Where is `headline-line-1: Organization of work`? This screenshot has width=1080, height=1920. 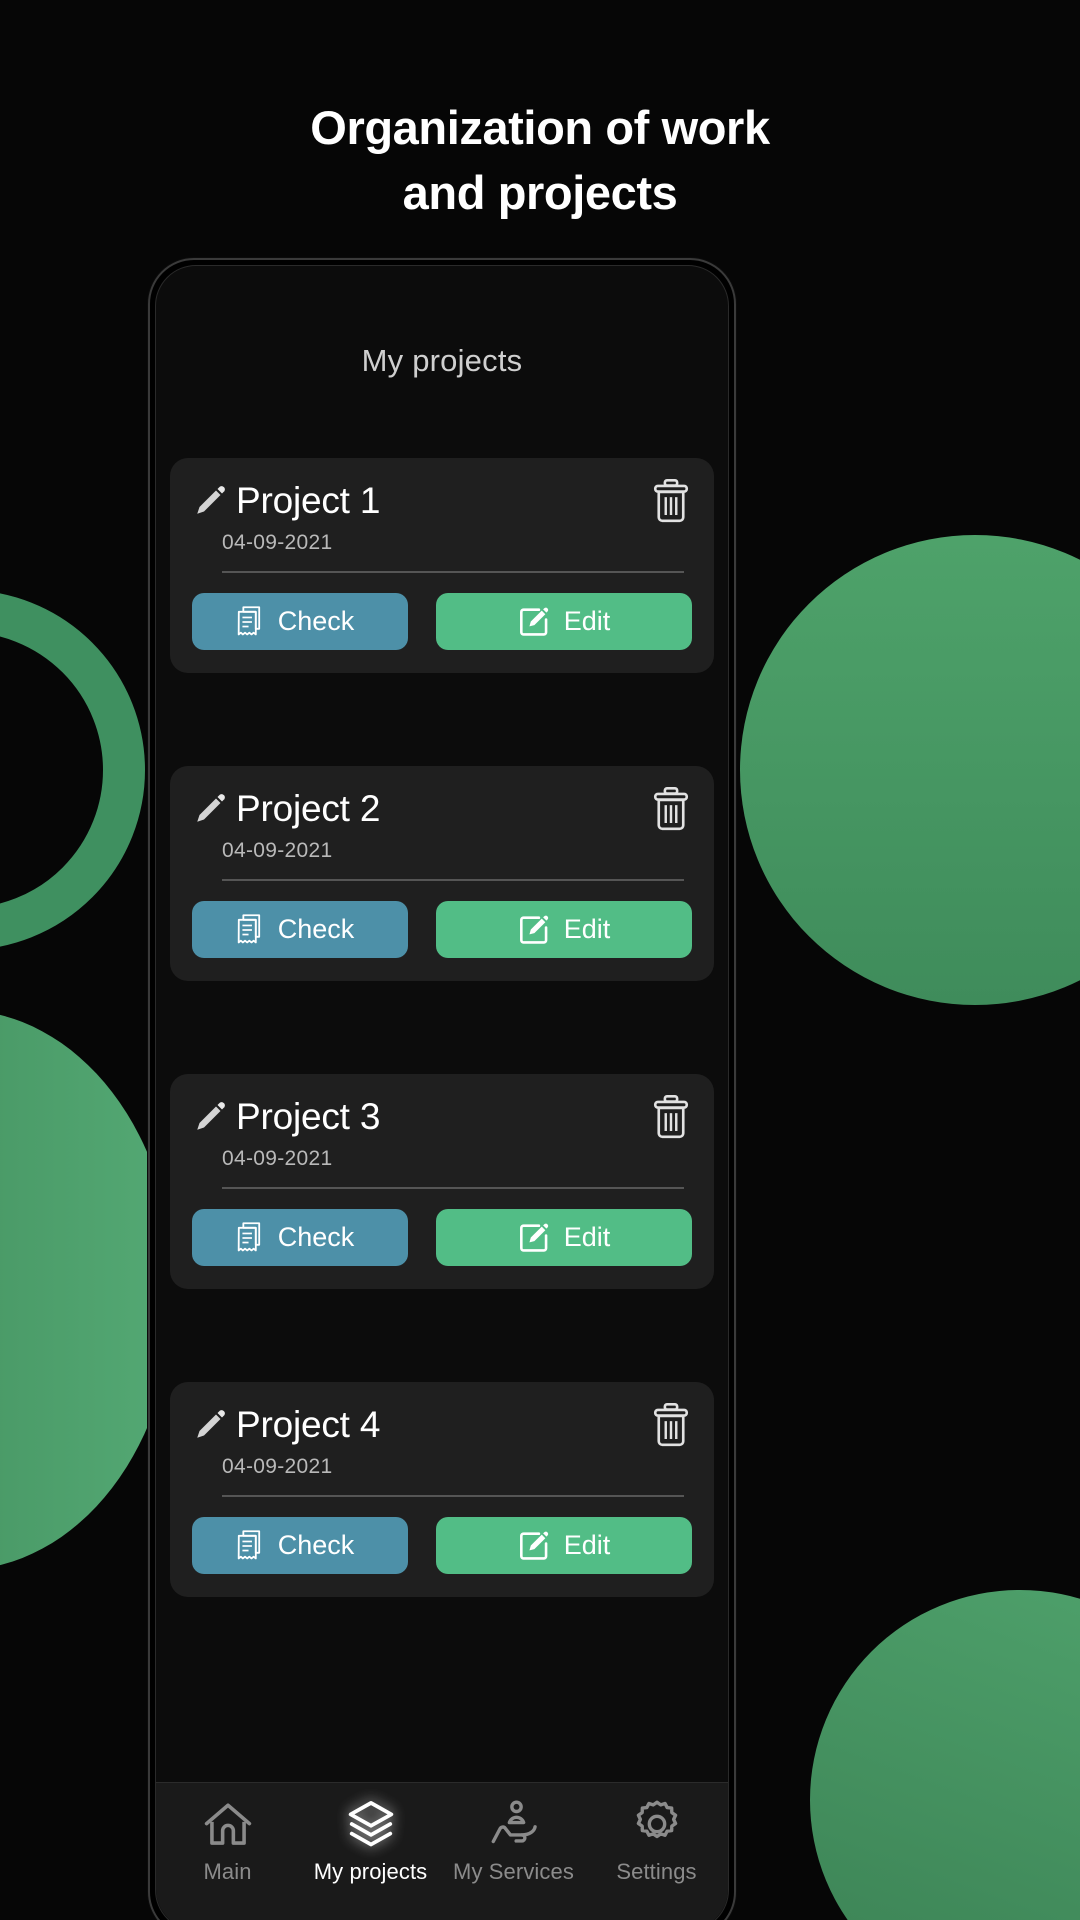 headline-line-1: Organization of work is located at coordinates (540, 127).